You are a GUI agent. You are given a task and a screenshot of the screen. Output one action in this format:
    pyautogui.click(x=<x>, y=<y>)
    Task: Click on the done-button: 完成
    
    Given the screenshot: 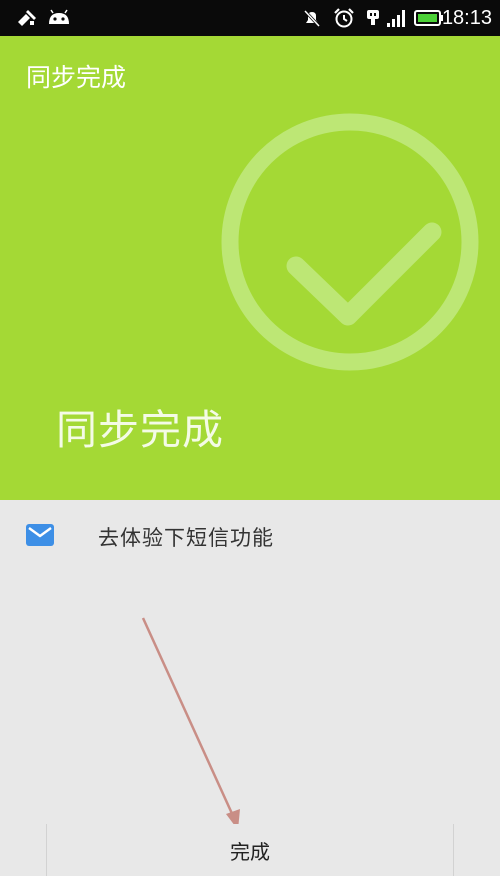 What is the action you would take?
    pyautogui.click(x=250, y=850)
    